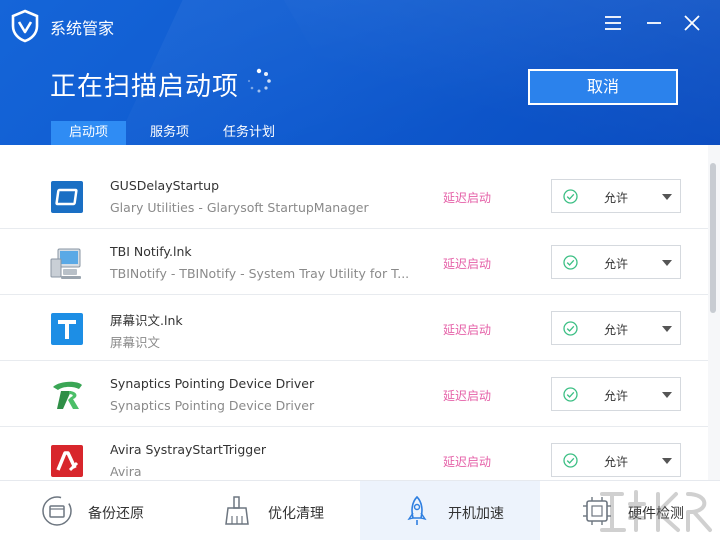 The image size is (720, 540). I want to click on scrollbar-thumb, so click(713, 238).